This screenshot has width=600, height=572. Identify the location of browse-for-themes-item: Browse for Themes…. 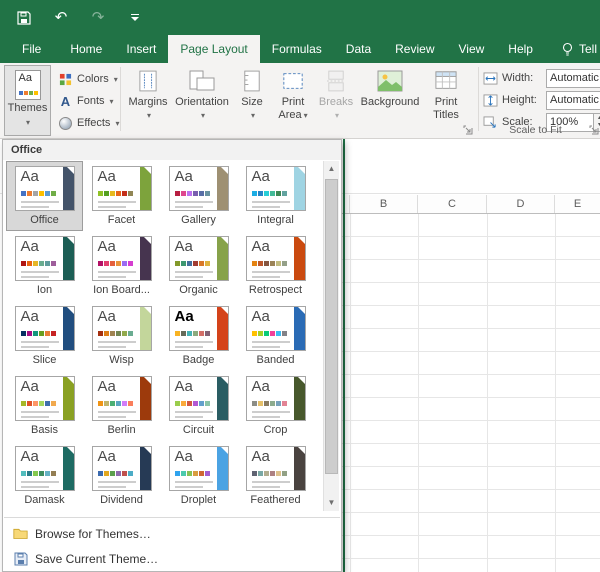
(172, 533).